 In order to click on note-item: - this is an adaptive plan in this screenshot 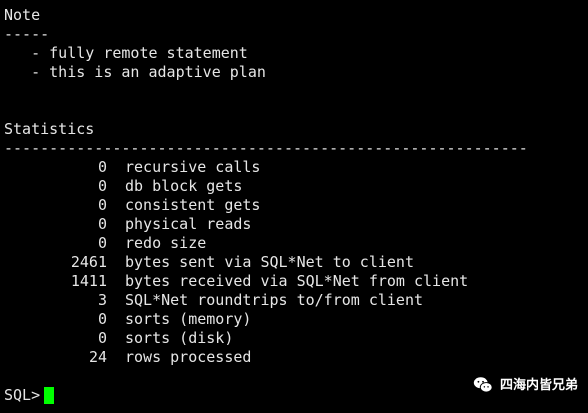, I will do `click(135, 72)`.